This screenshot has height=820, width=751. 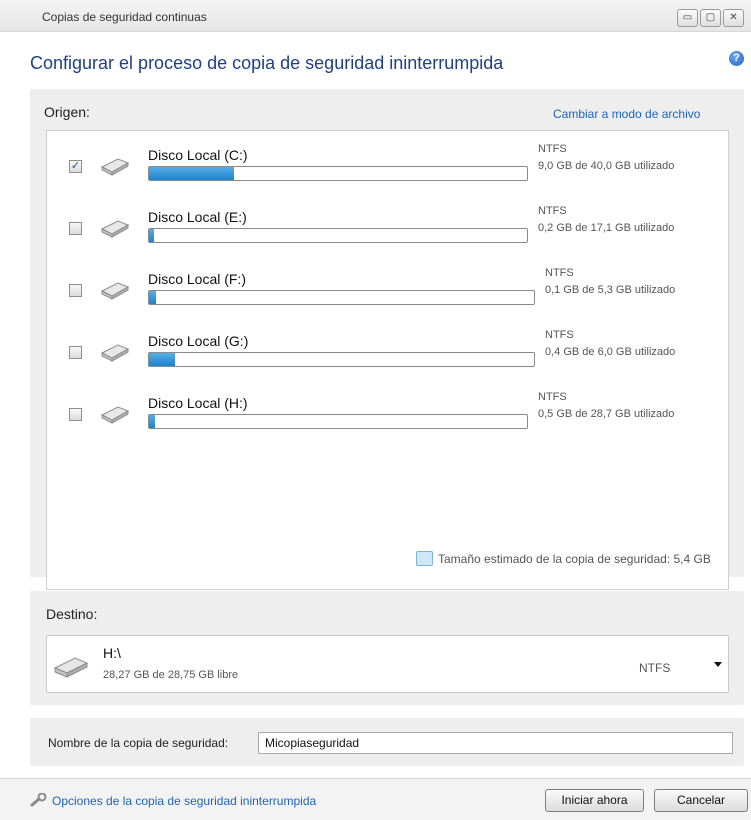 I want to click on close-button: ✕, so click(x=733, y=18).